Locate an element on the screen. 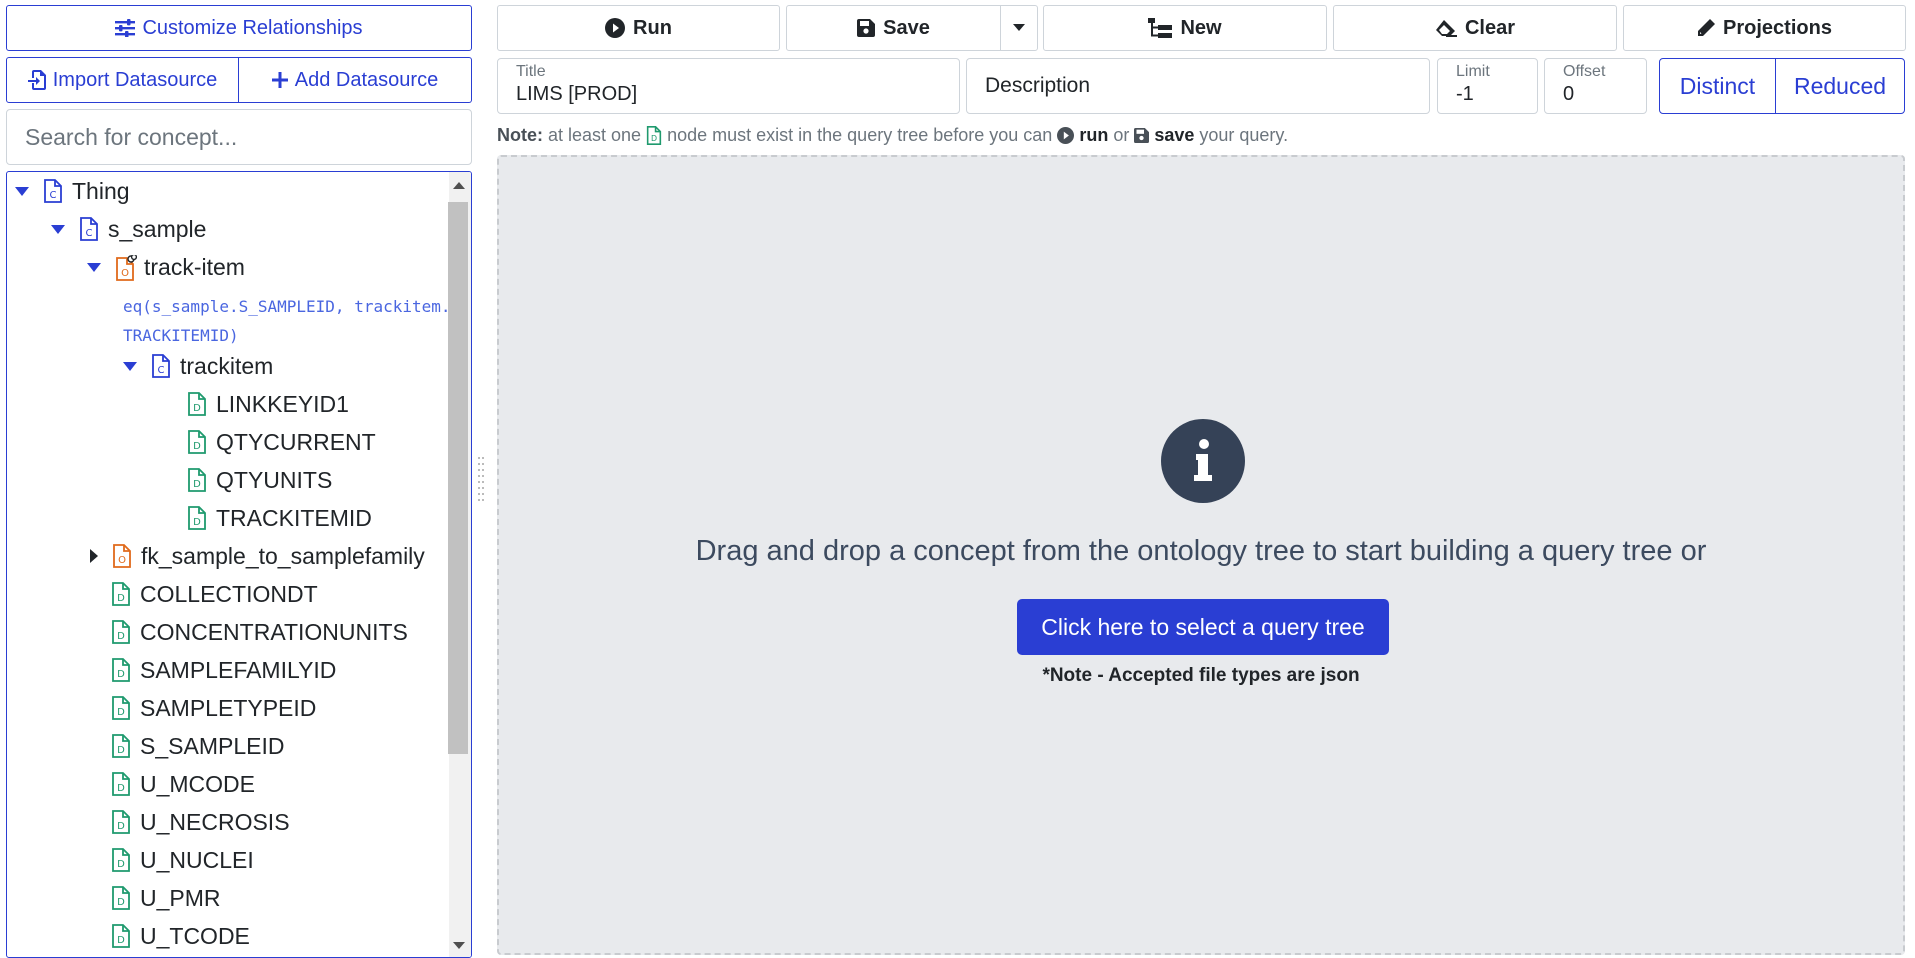  pencil-icon is located at coordinates (1707, 27).